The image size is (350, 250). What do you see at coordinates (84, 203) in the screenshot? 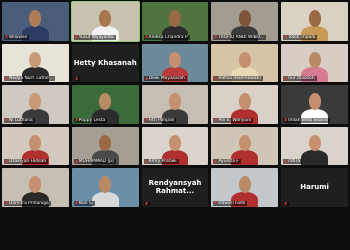
I see `participant-name-label: Nan S.` at bounding box center [84, 203].